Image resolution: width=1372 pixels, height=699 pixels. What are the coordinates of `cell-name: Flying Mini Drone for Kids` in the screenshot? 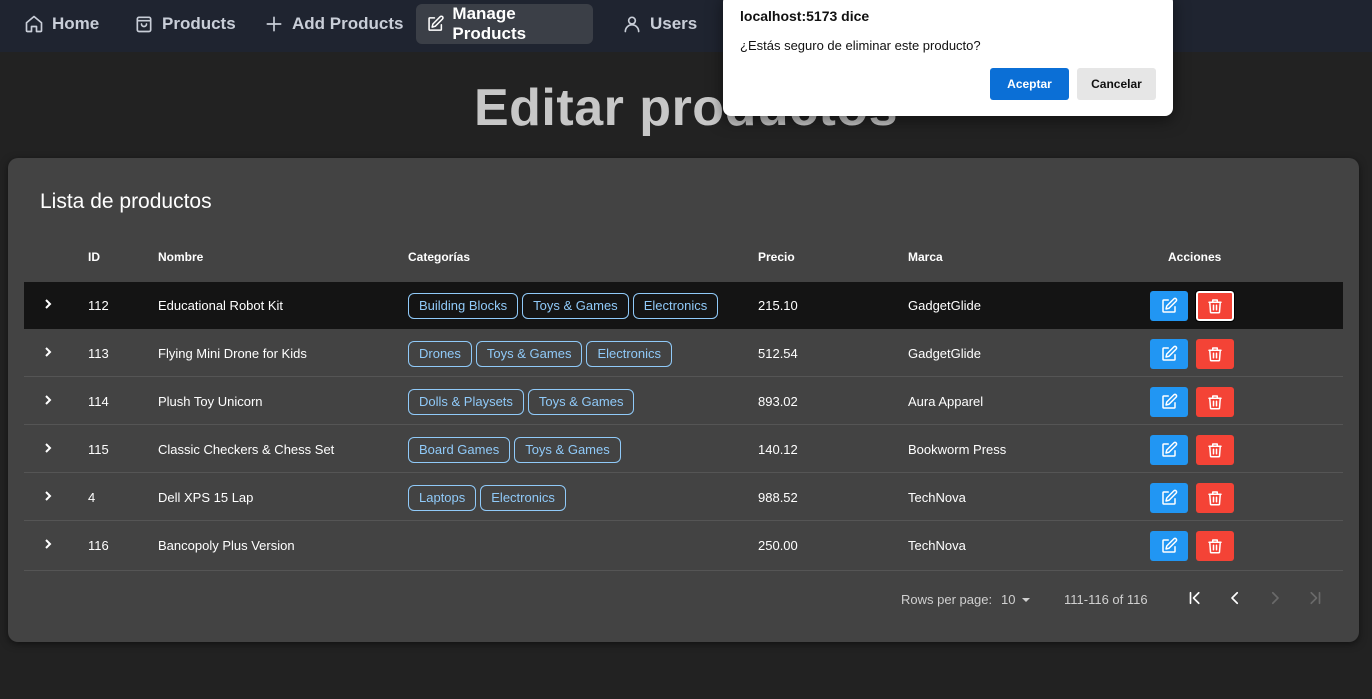 It's located at (232, 353).